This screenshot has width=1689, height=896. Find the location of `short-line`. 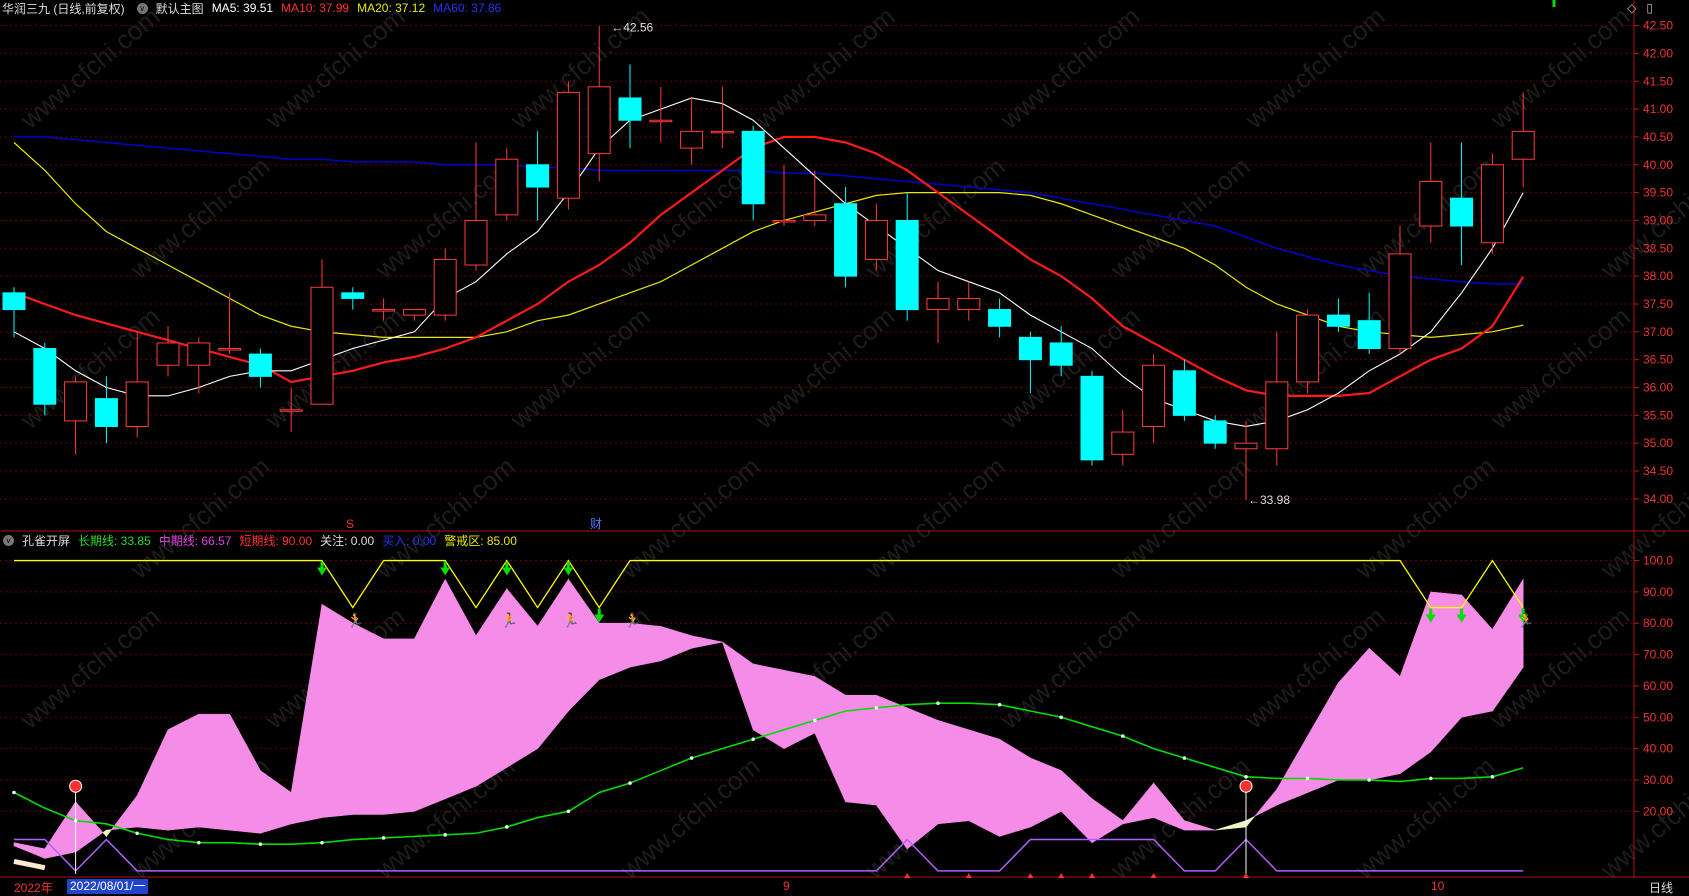

short-line is located at coordinates (769, 584).